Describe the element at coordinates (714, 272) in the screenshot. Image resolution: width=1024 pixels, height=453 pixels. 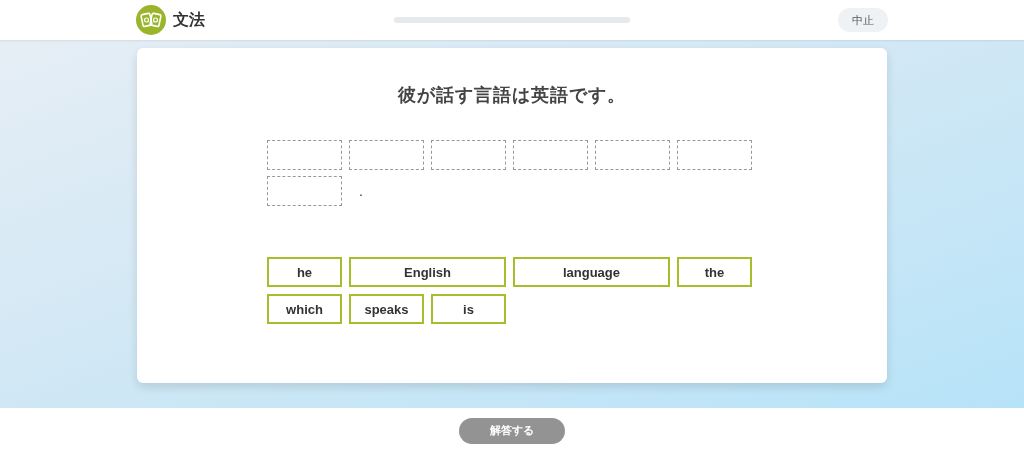
I see `word-chip: the` at that location.